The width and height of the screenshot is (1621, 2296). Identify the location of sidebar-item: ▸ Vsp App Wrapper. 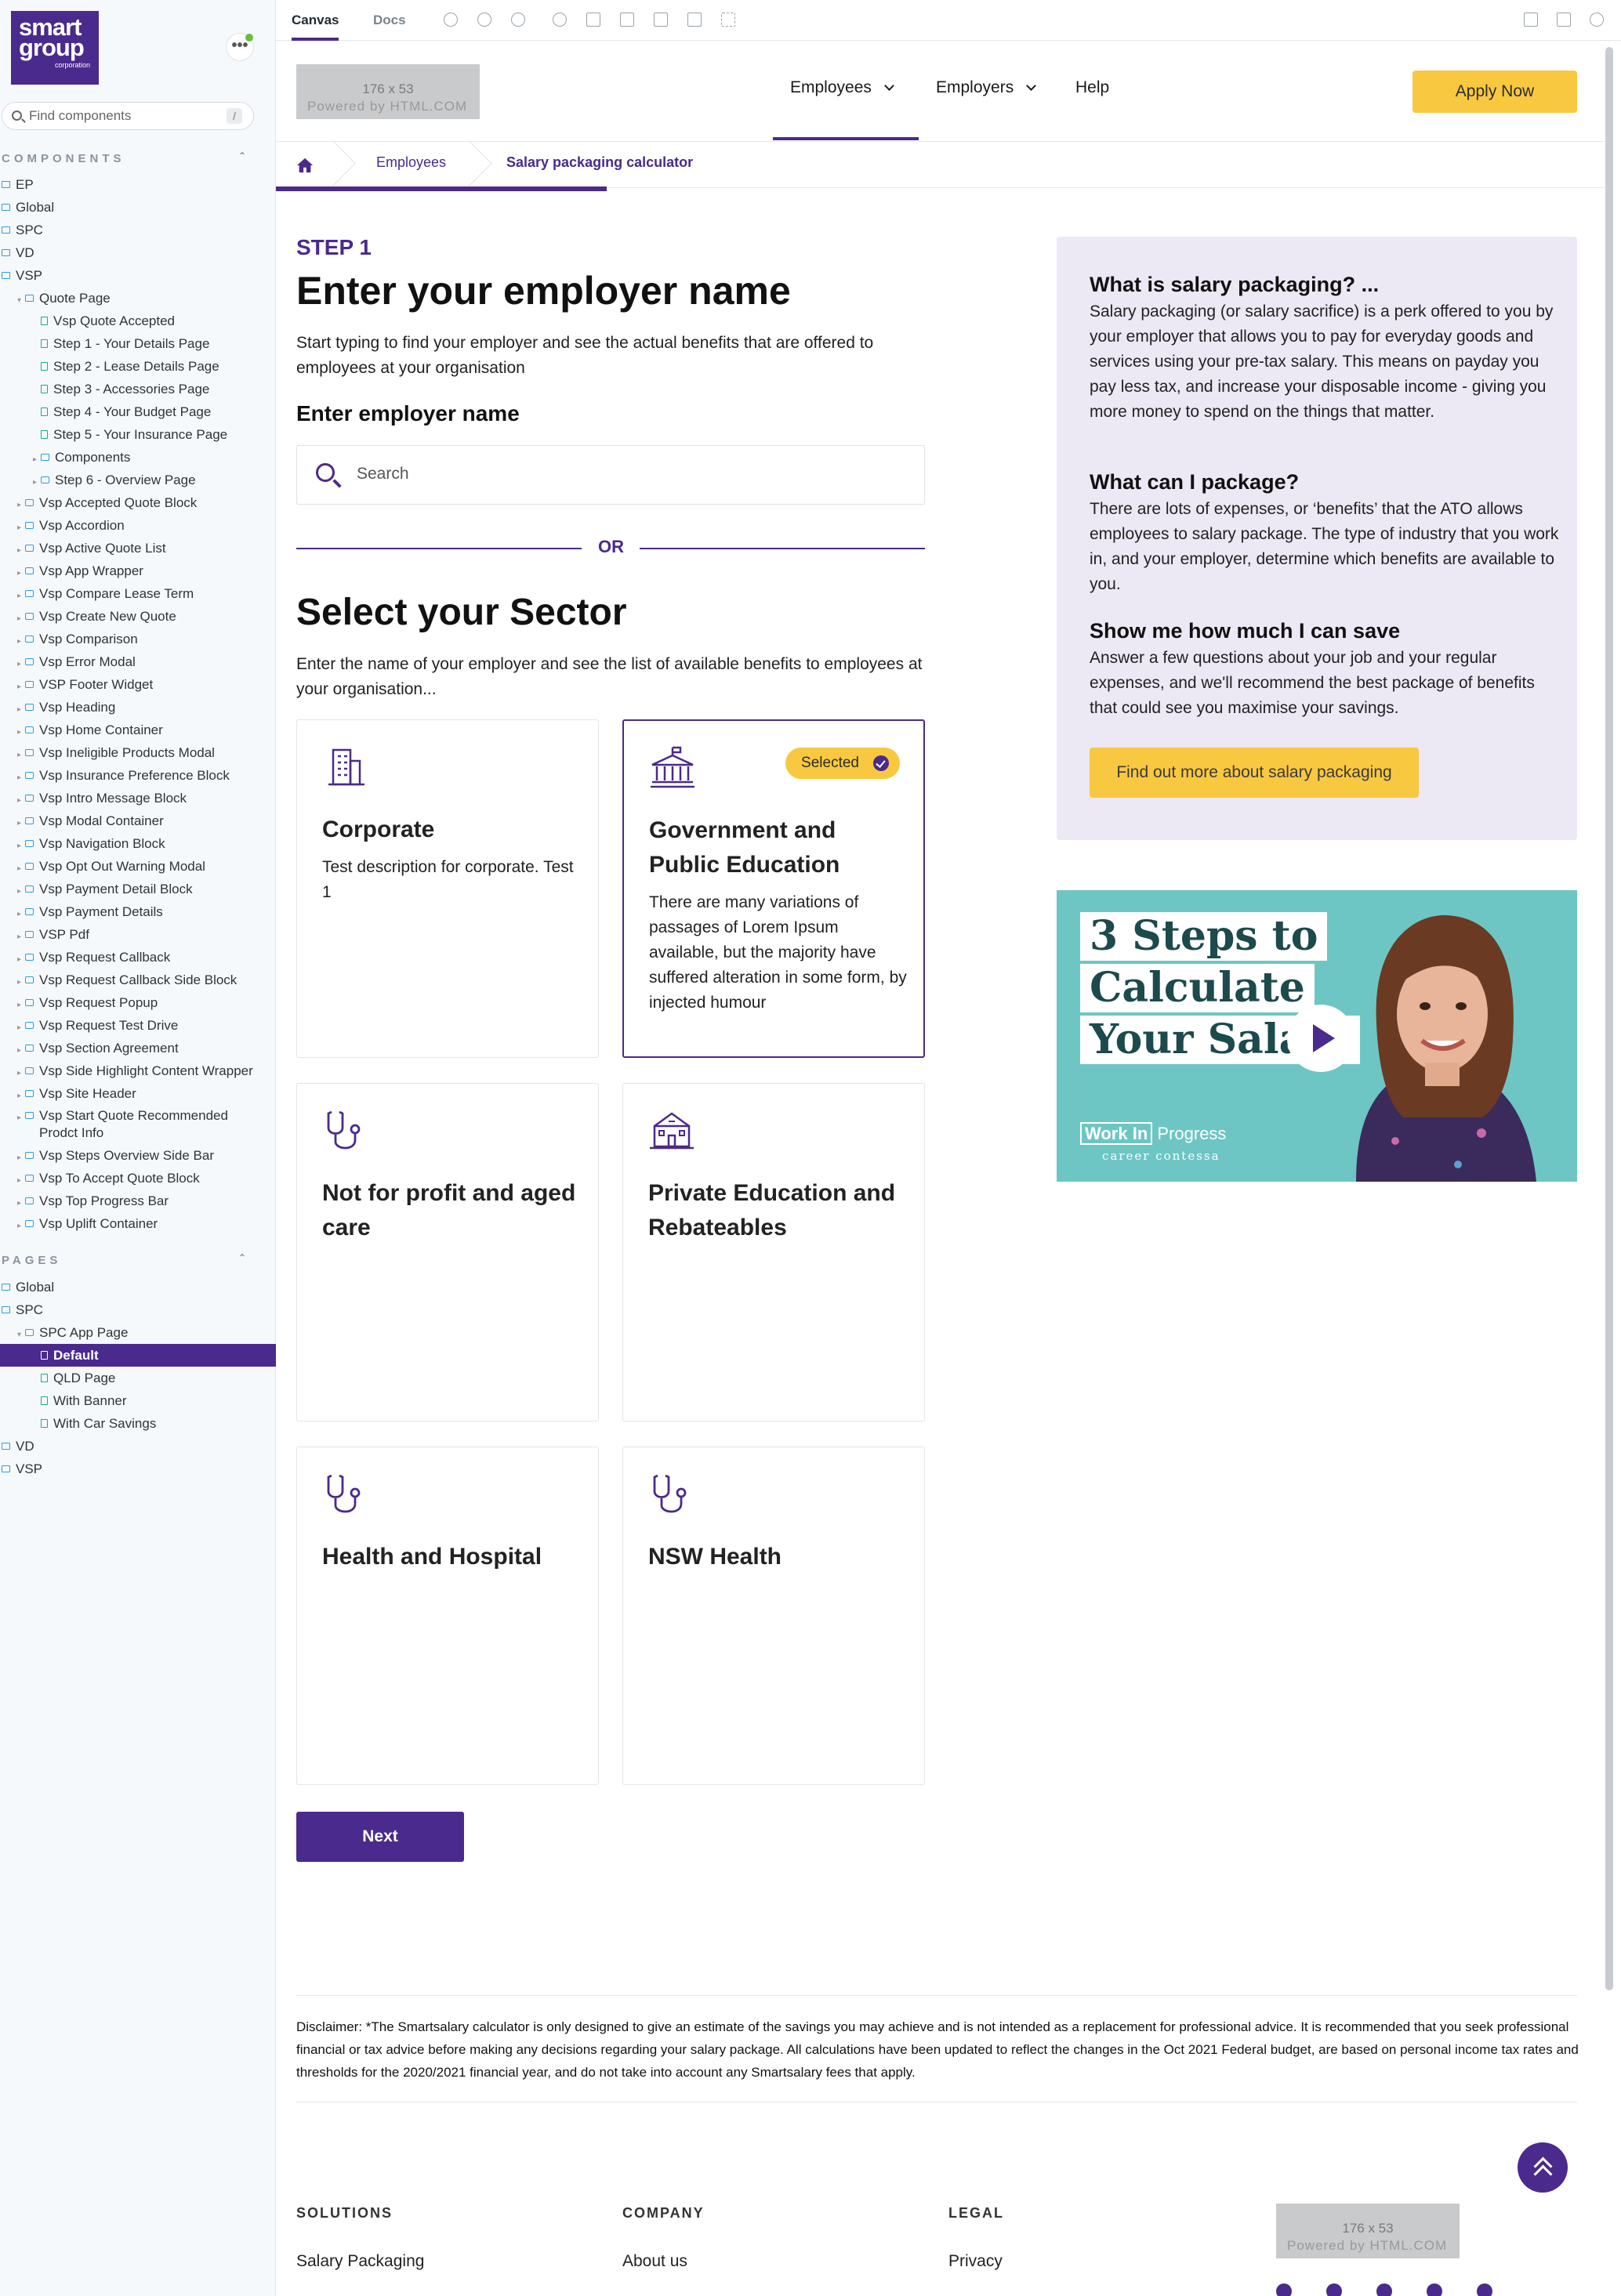
(138, 571).